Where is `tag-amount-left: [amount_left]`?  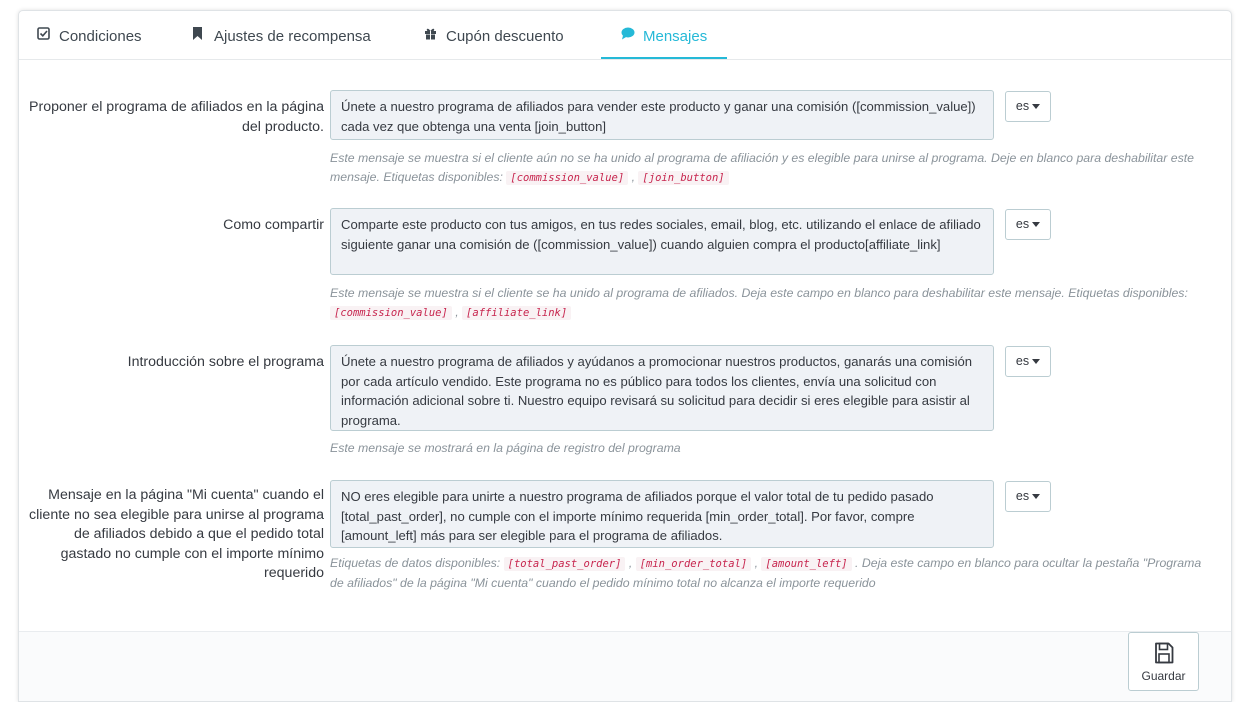 tag-amount-left: [amount_left] is located at coordinates (806, 564).